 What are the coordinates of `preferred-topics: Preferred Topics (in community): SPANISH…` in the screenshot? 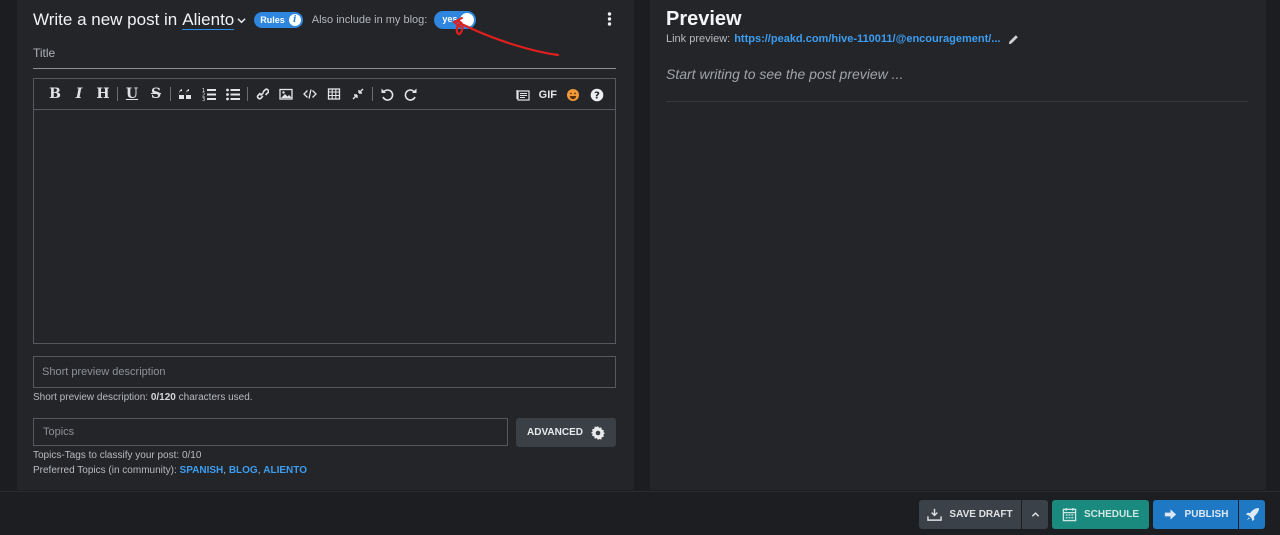 It's located at (170, 470).